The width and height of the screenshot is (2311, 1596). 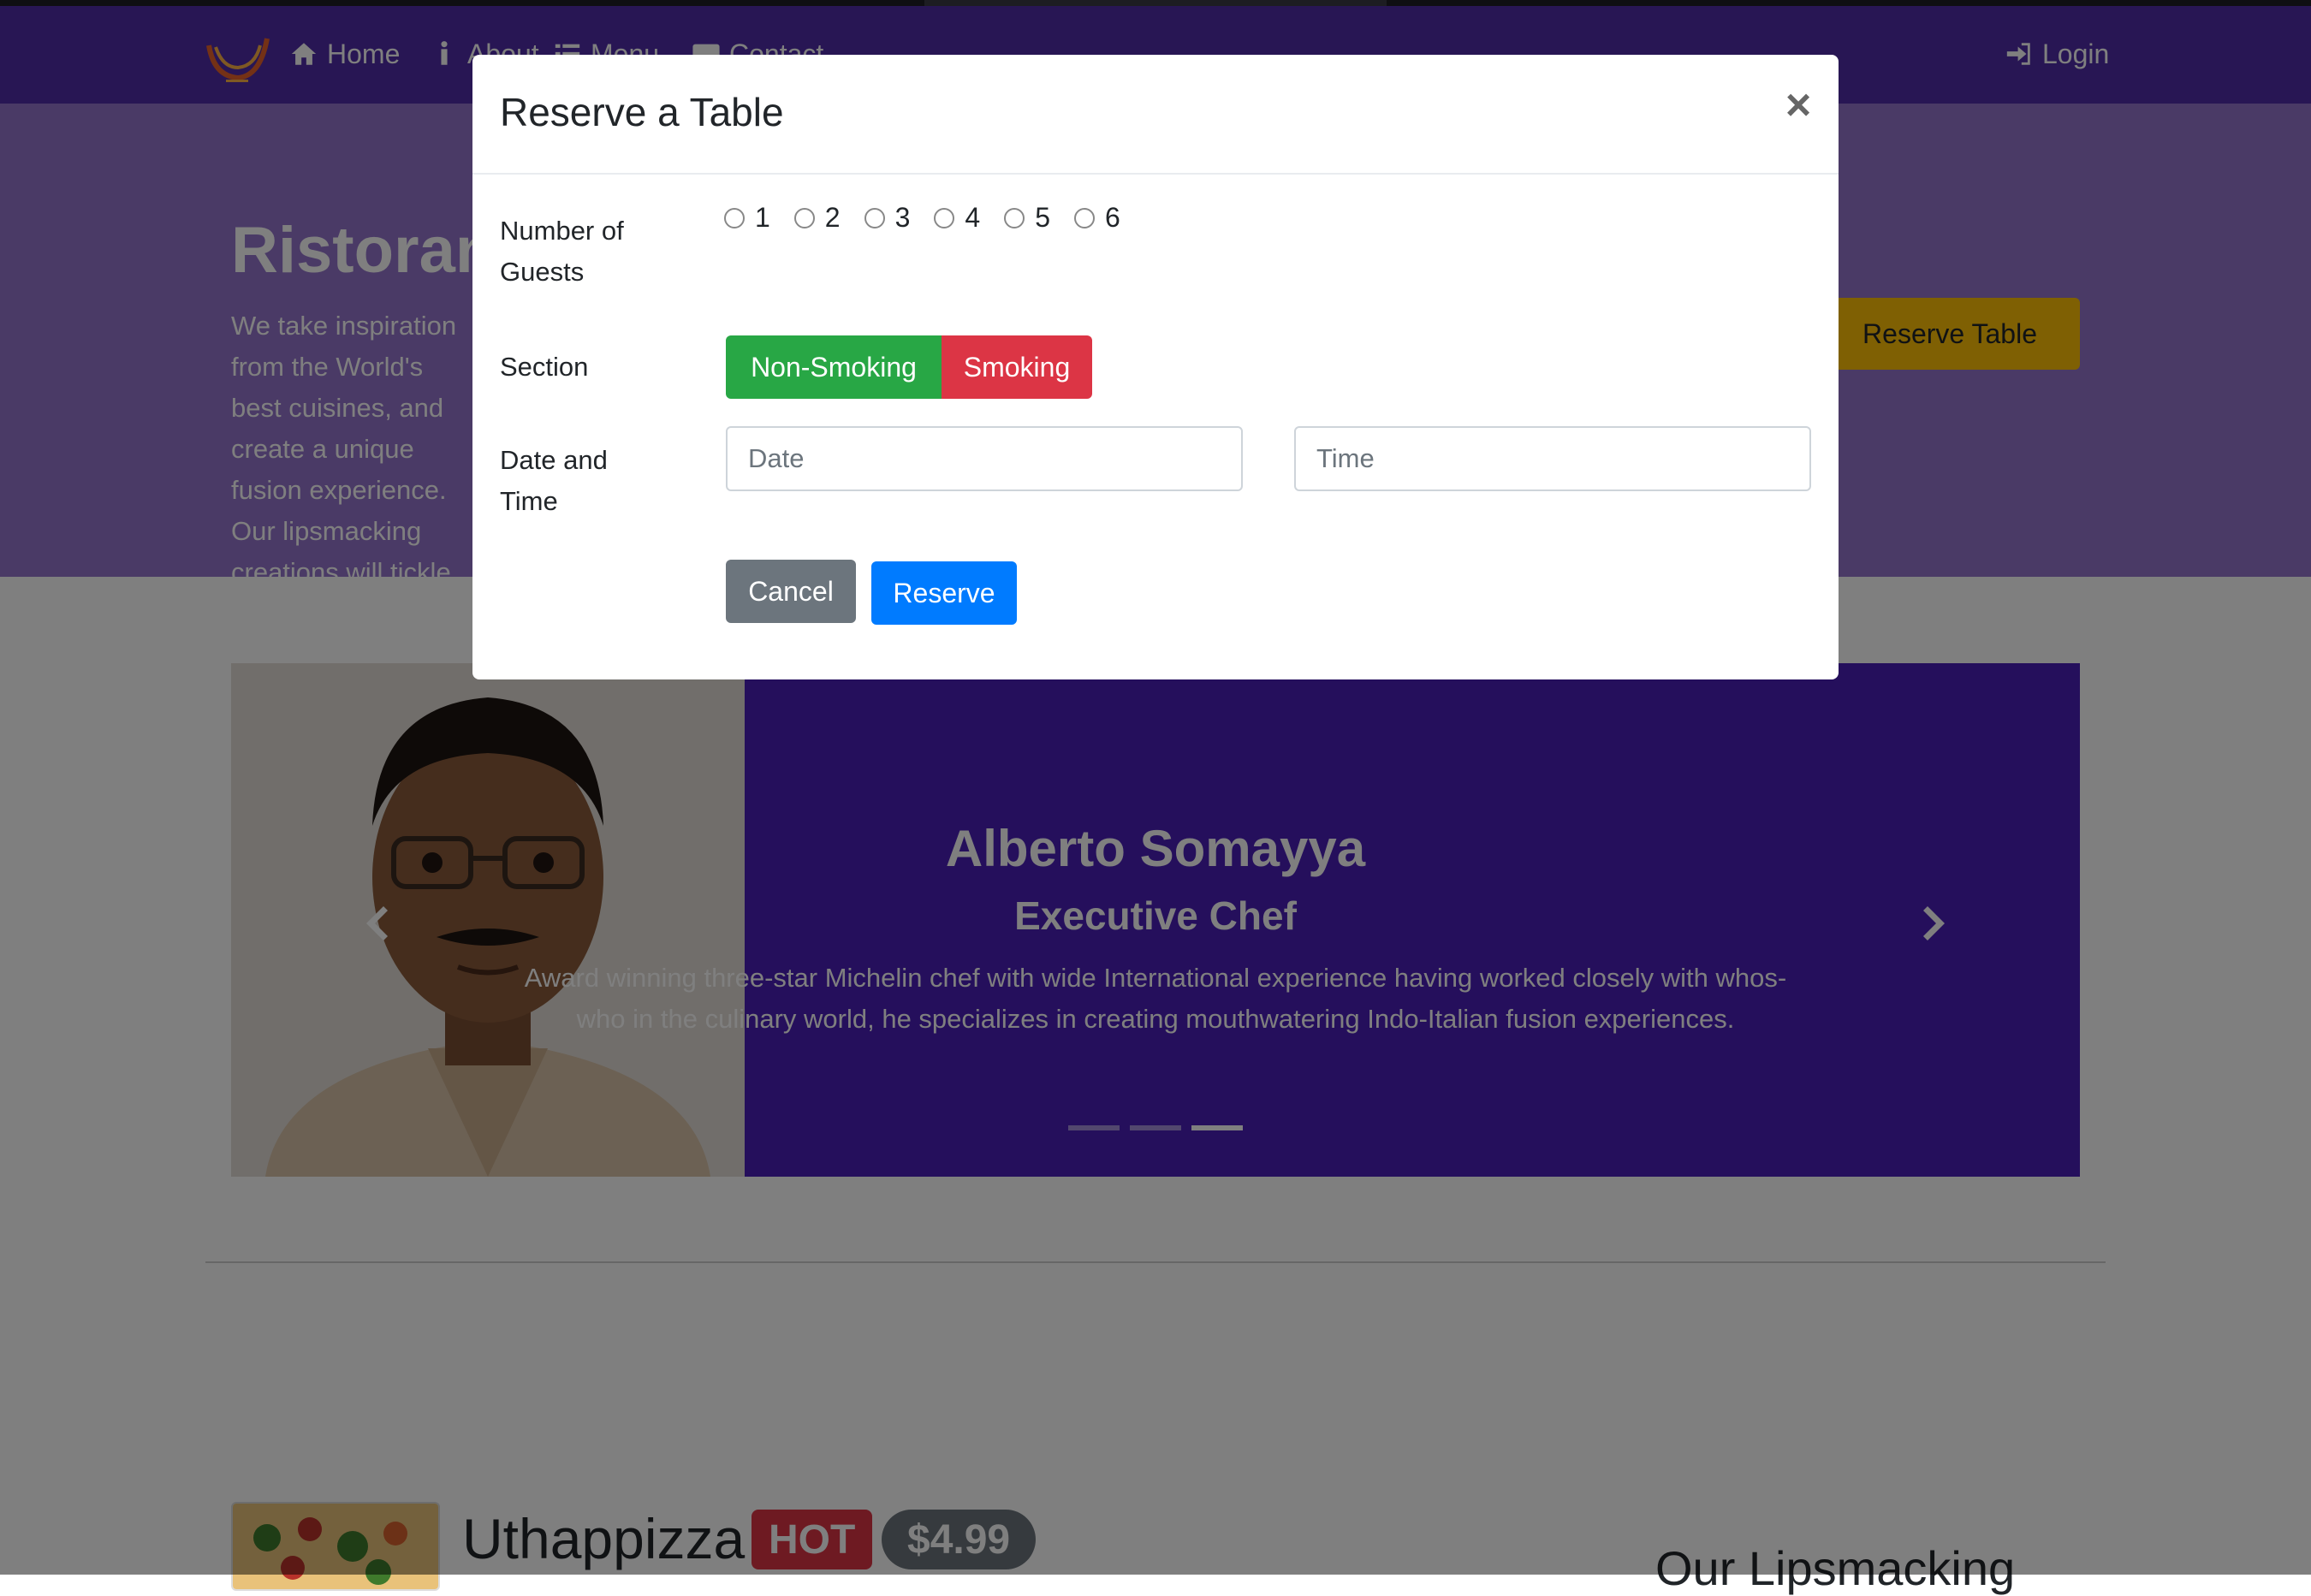 What do you see at coordinates (903, 218) in the screenshot?
I see `radio-label: 3` at bounding box center [903, 218].